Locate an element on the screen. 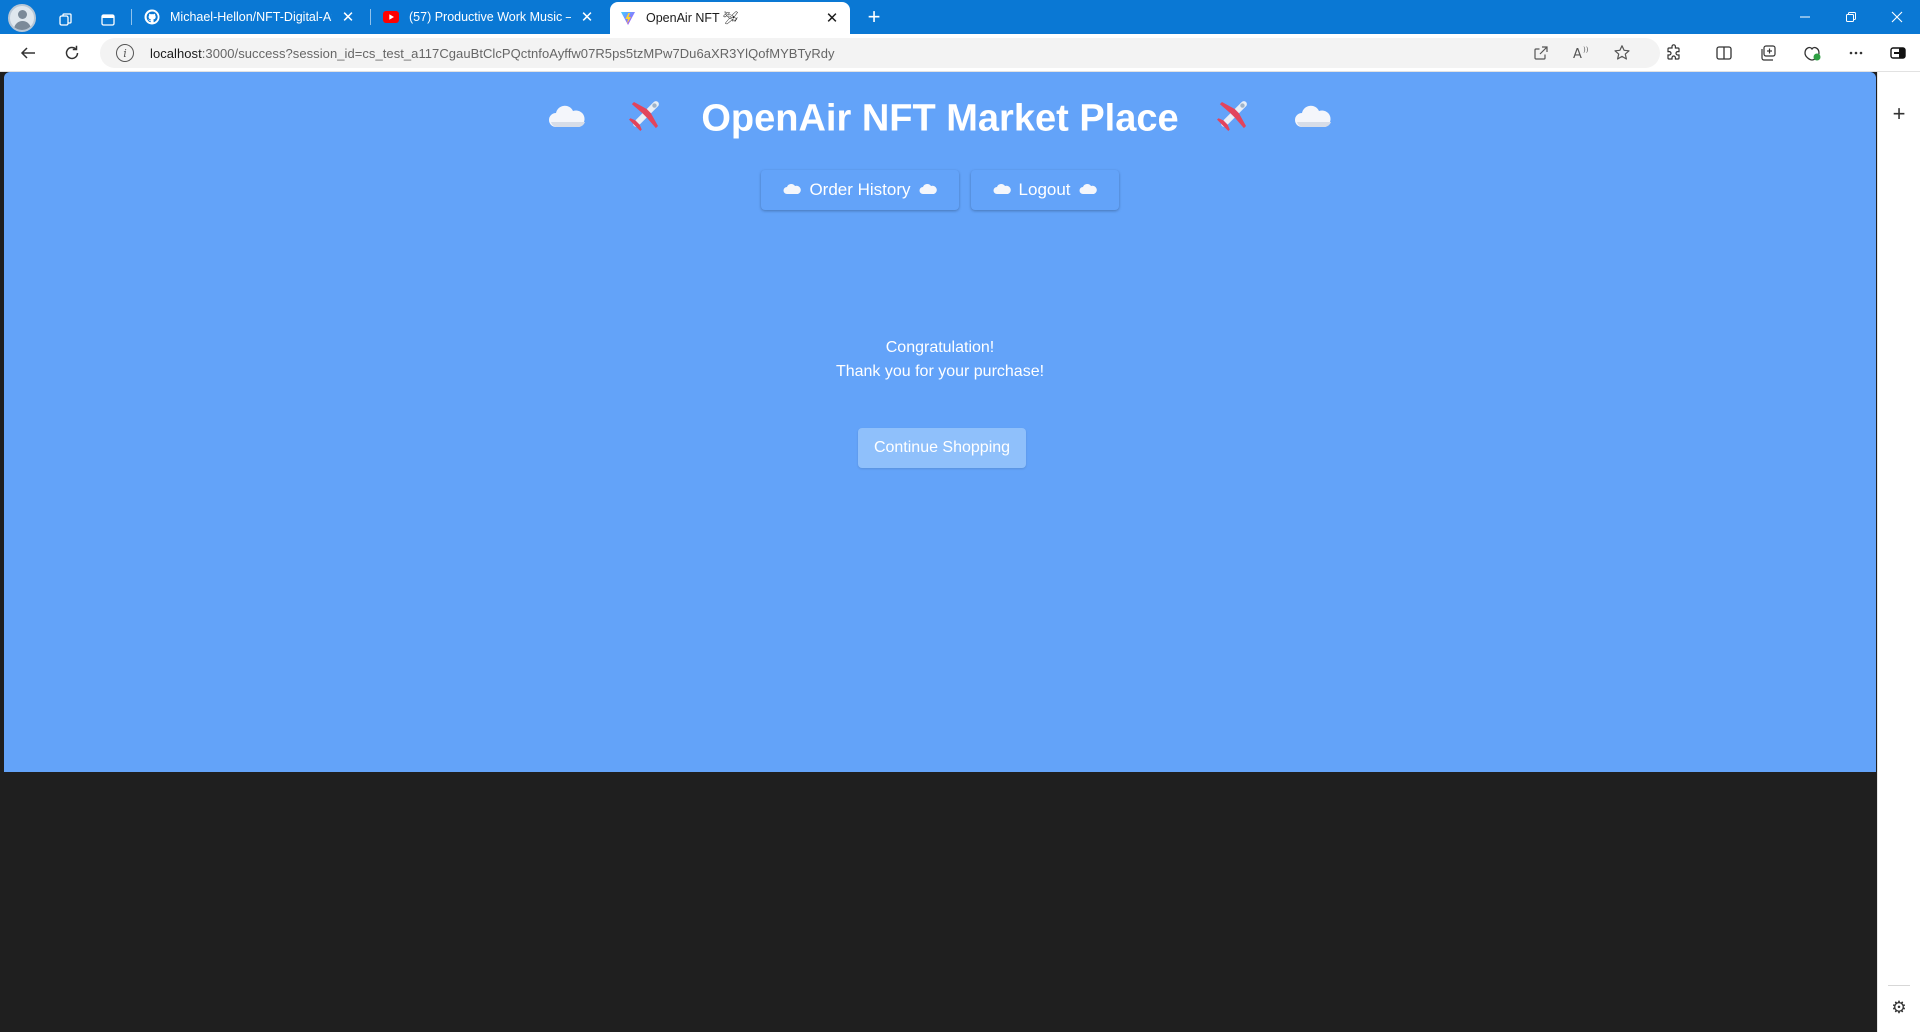  vite-icon is located at coordinates (628, 18).